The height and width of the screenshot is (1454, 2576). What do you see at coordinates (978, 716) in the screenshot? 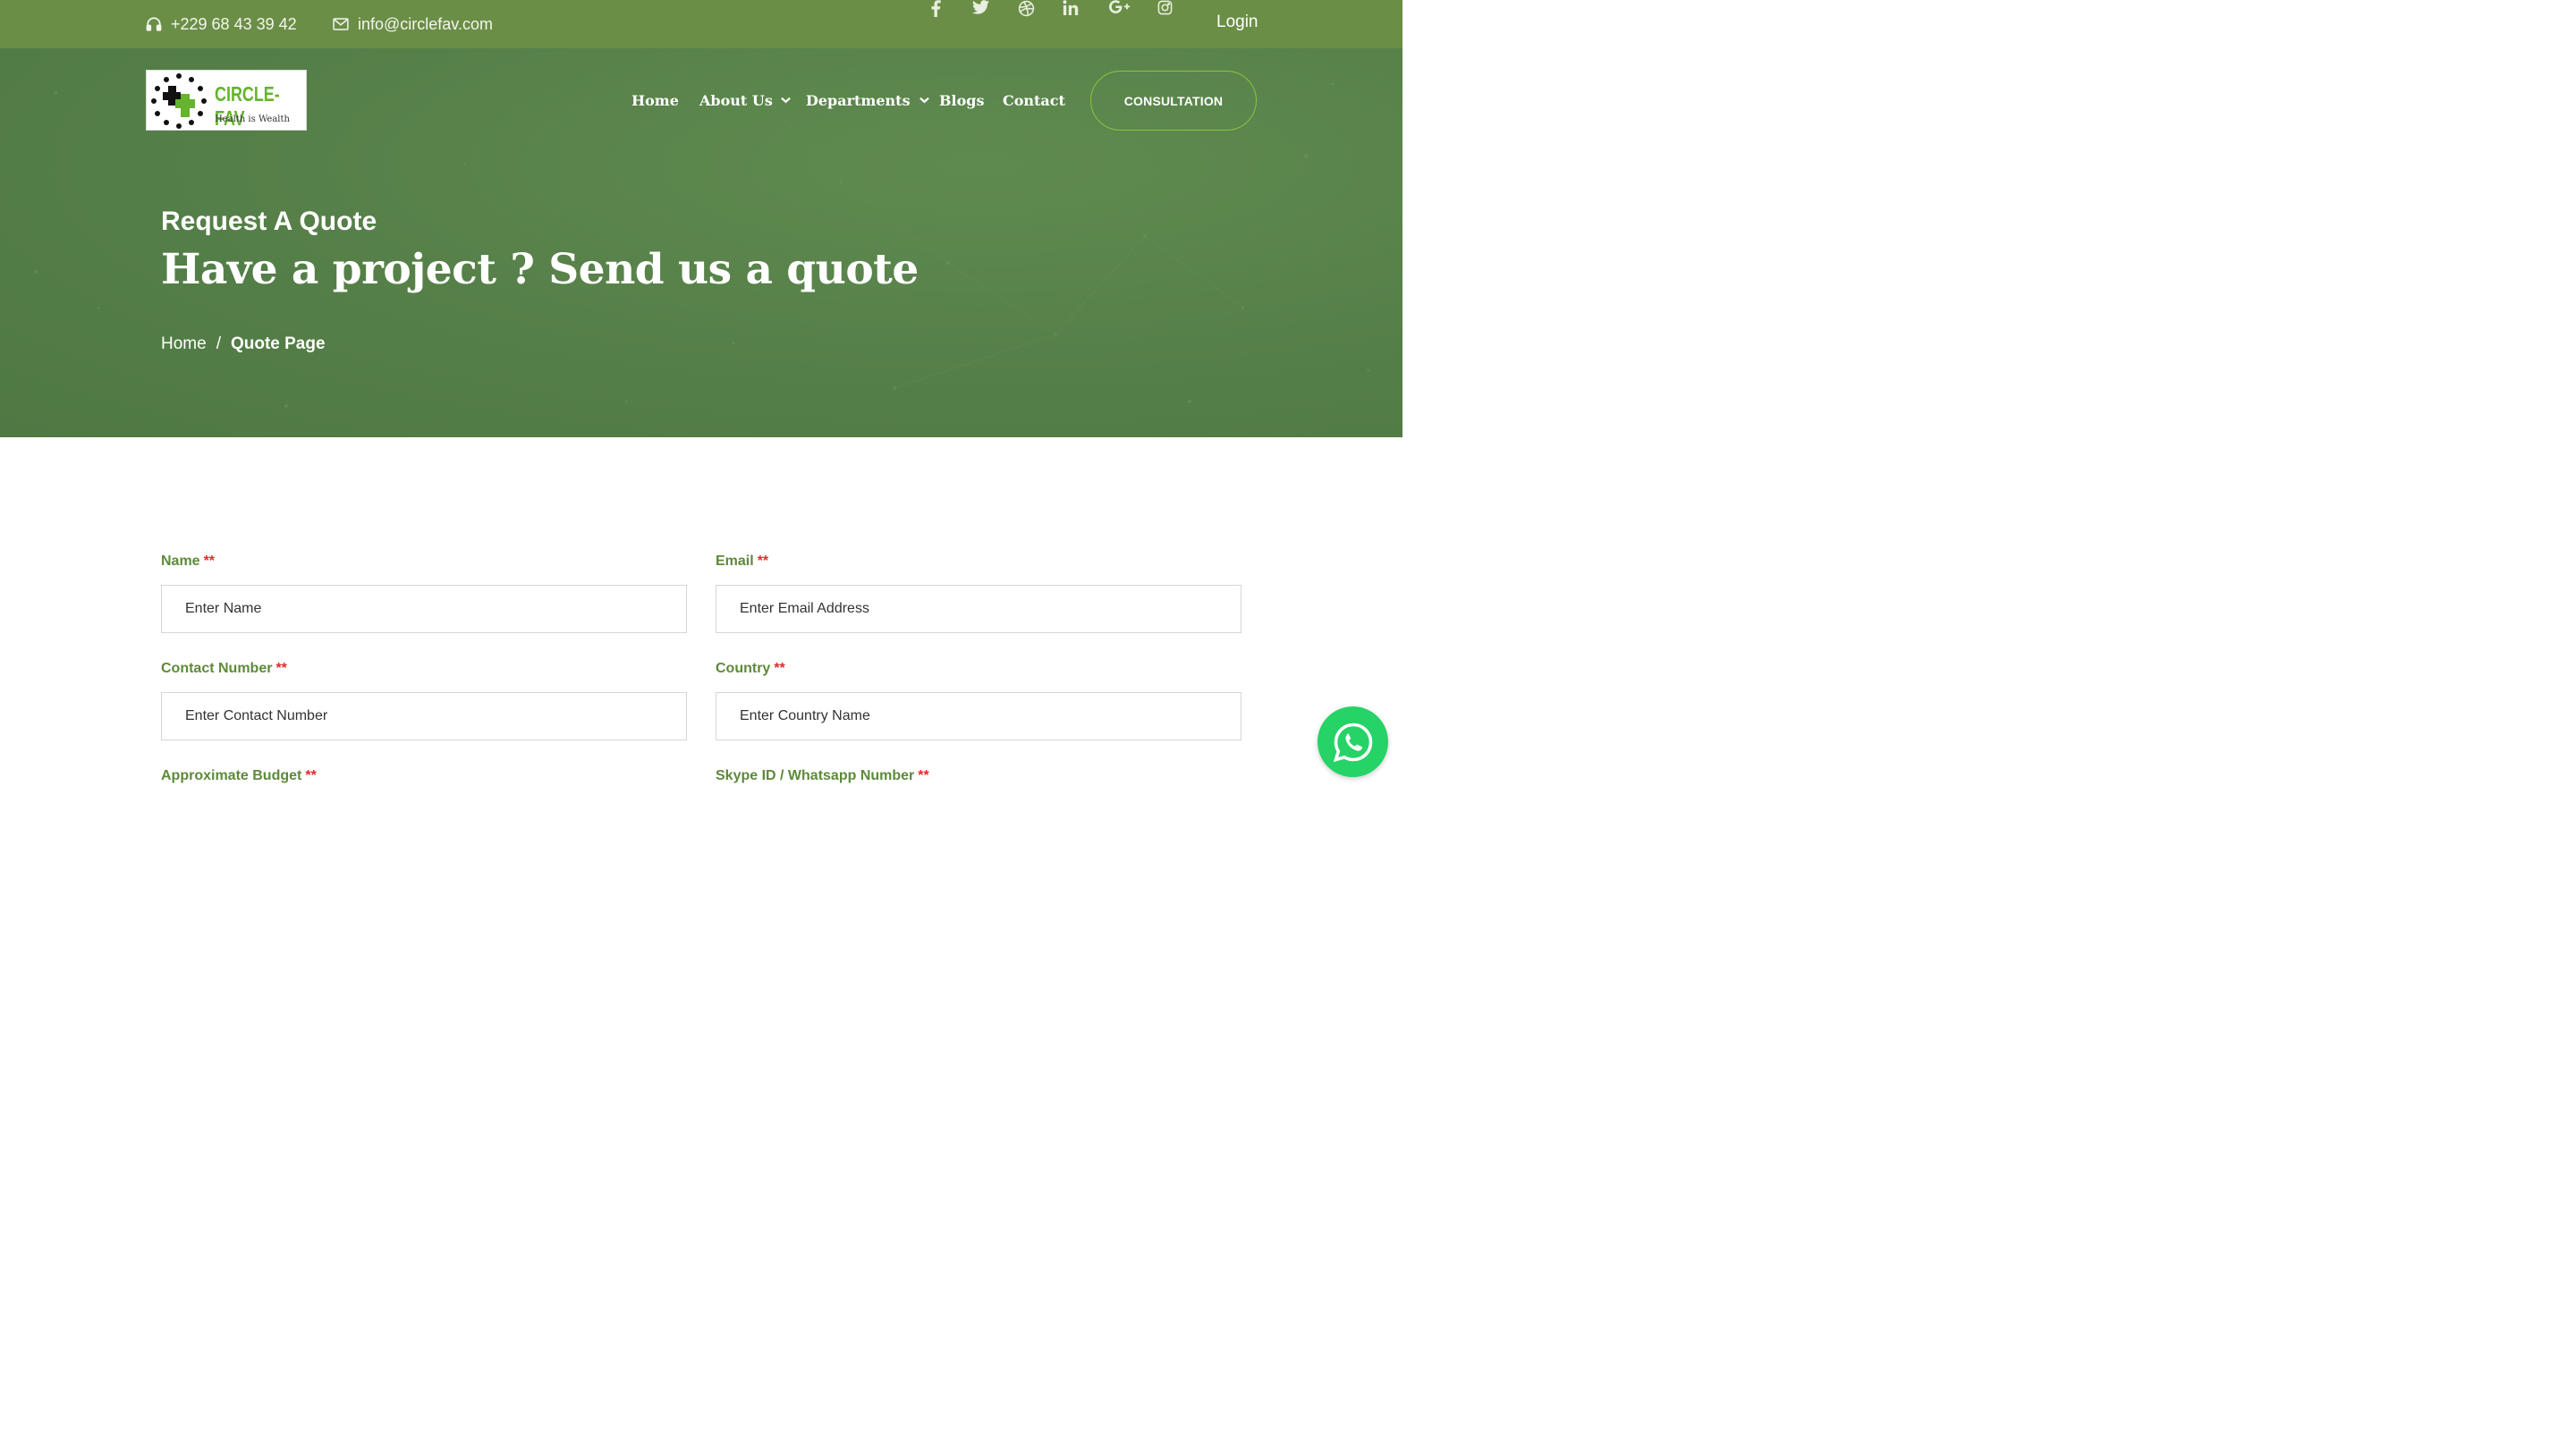
I see `country-input` at bounding box center [978, 716].